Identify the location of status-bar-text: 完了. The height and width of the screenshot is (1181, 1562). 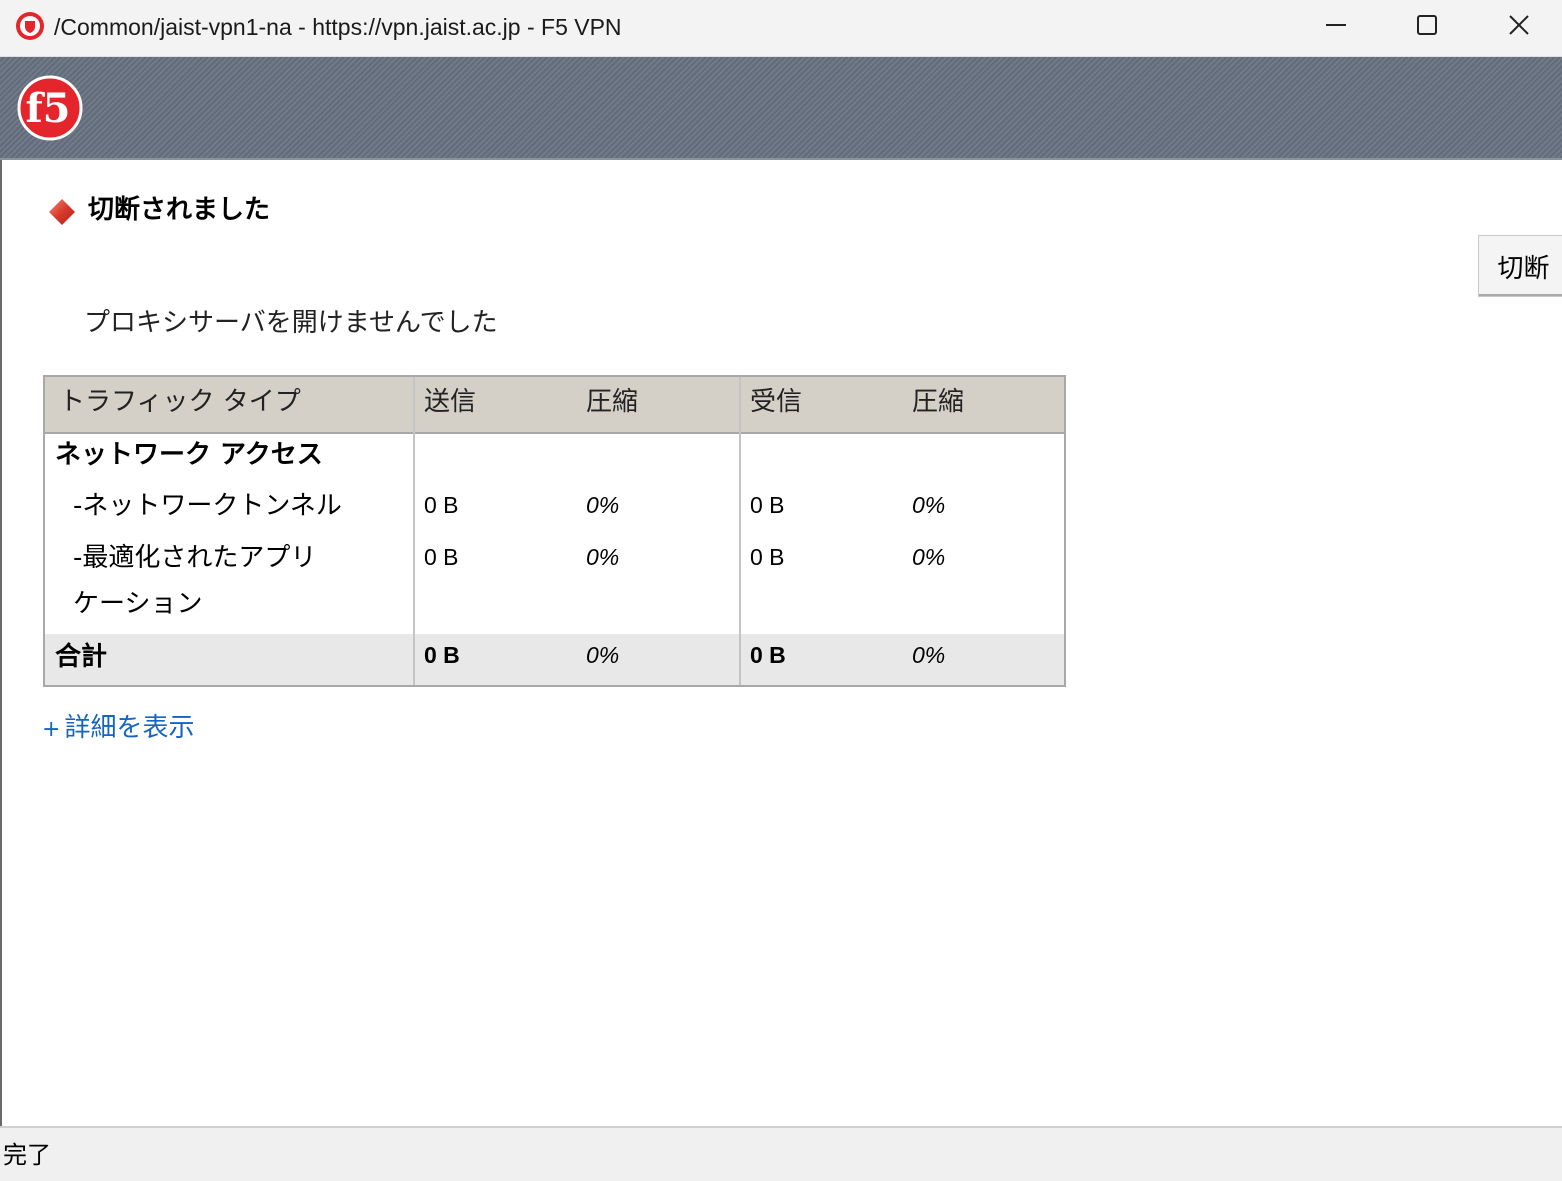
(27, 1155).